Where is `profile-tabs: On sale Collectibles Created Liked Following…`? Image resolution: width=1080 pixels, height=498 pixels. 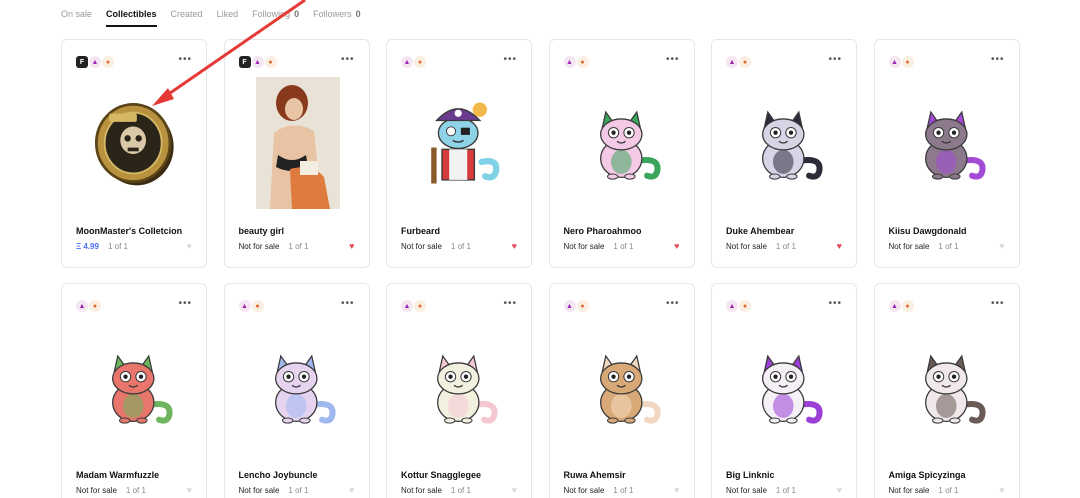
profile-tabs: On sale Collectibles Created Liked Following… is located at coordinates (218, 18).